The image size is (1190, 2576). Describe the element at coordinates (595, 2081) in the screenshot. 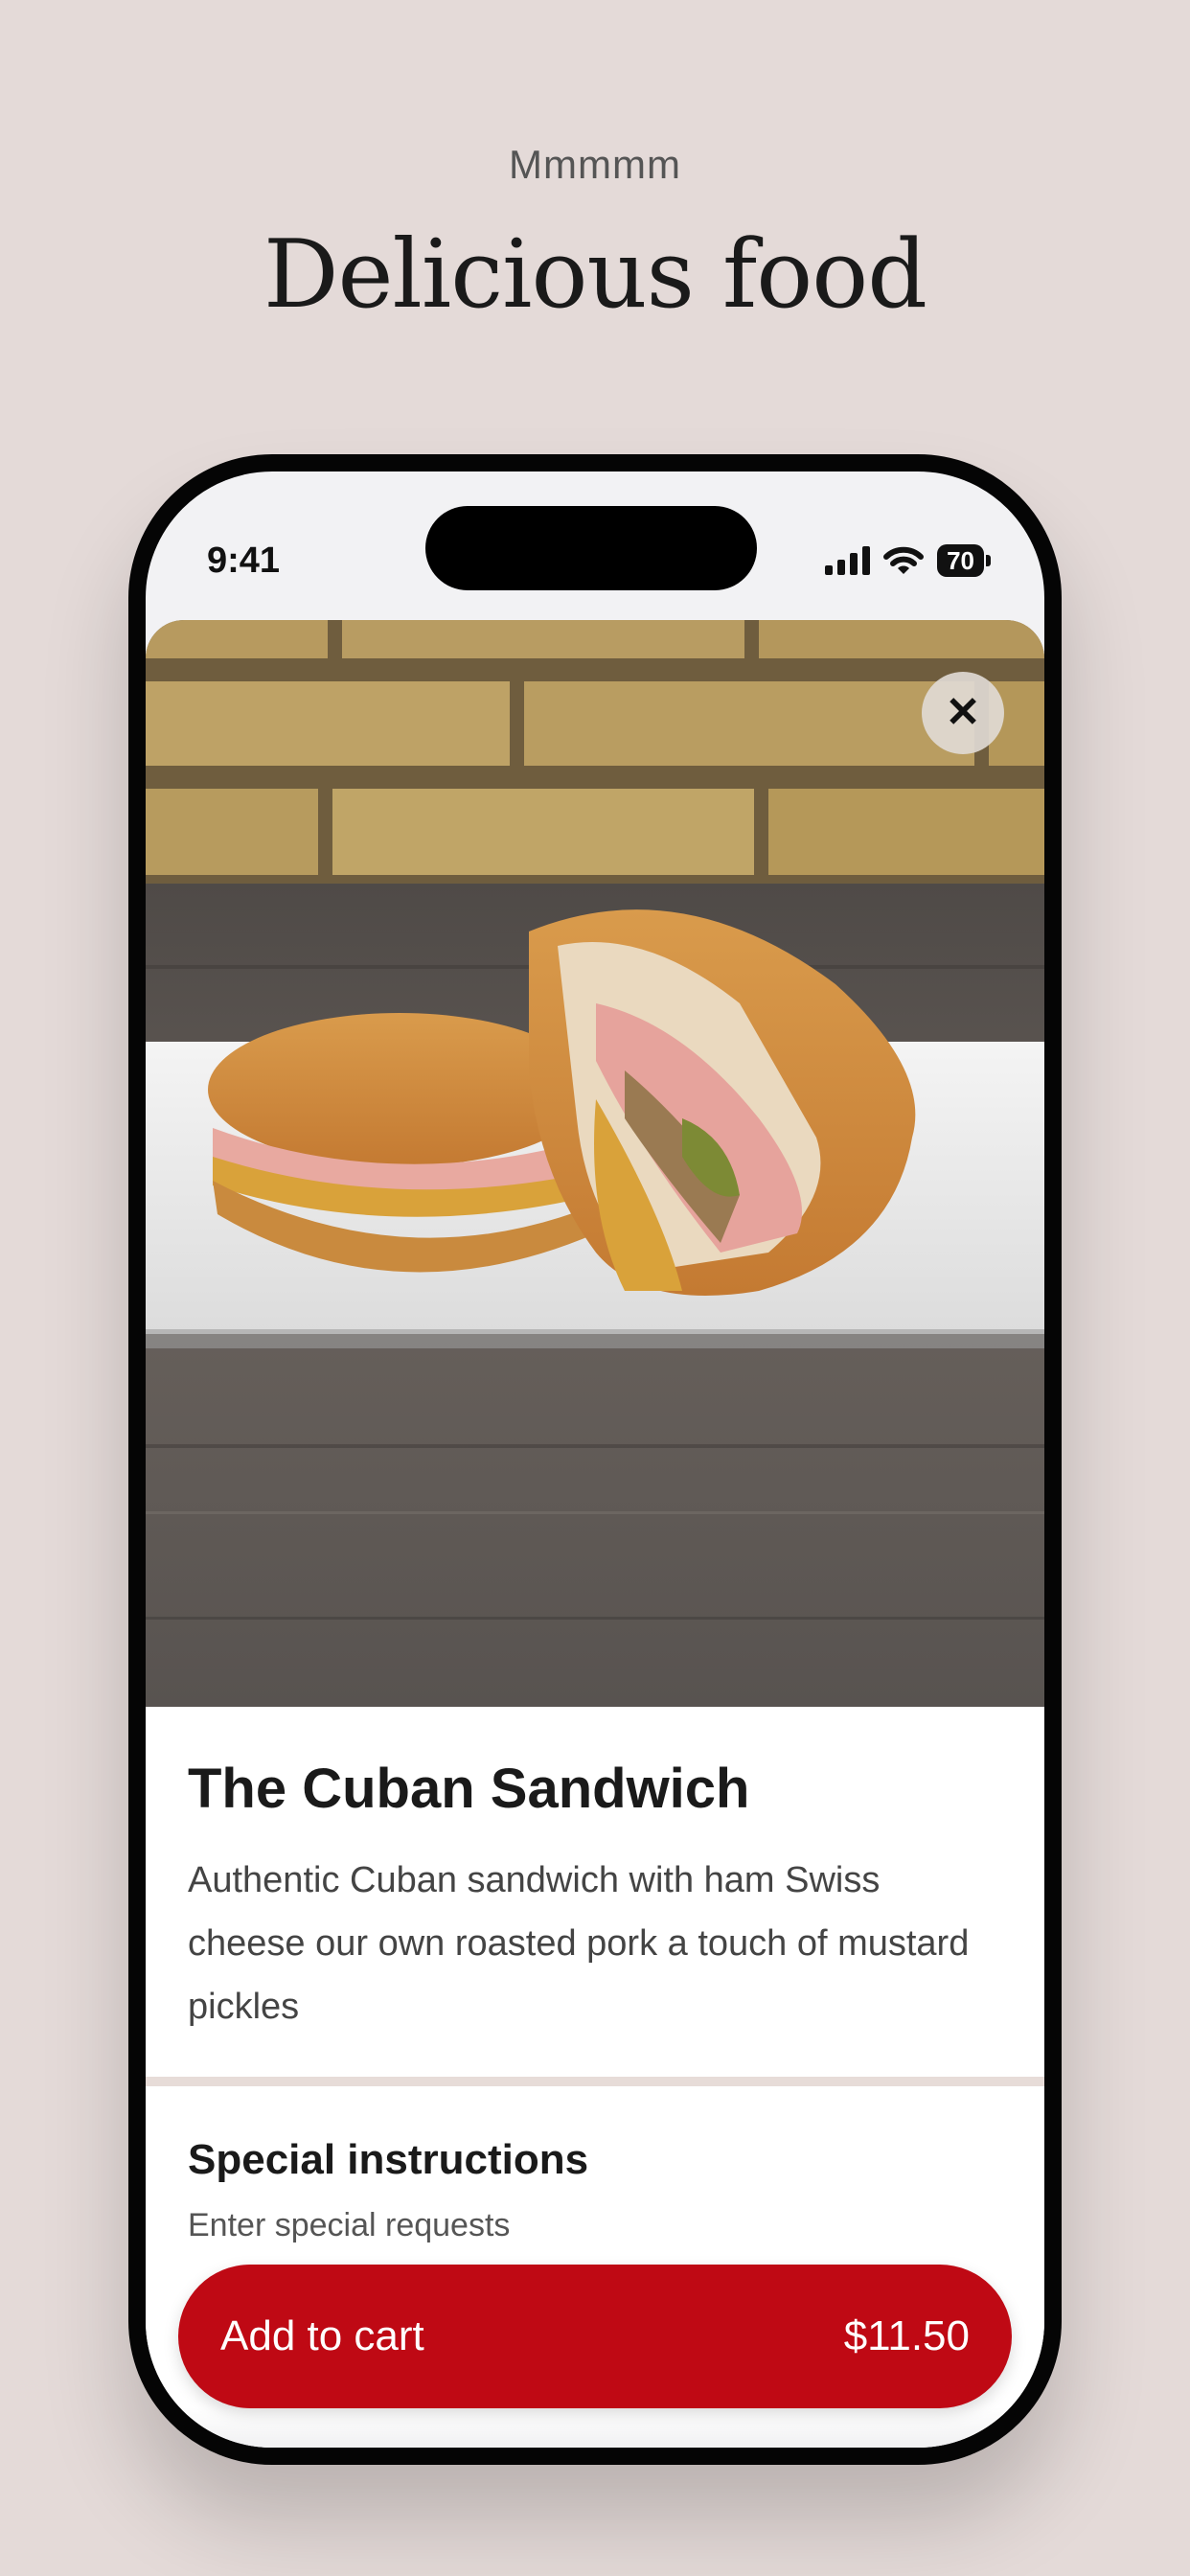

I see `section-divider` at that location.